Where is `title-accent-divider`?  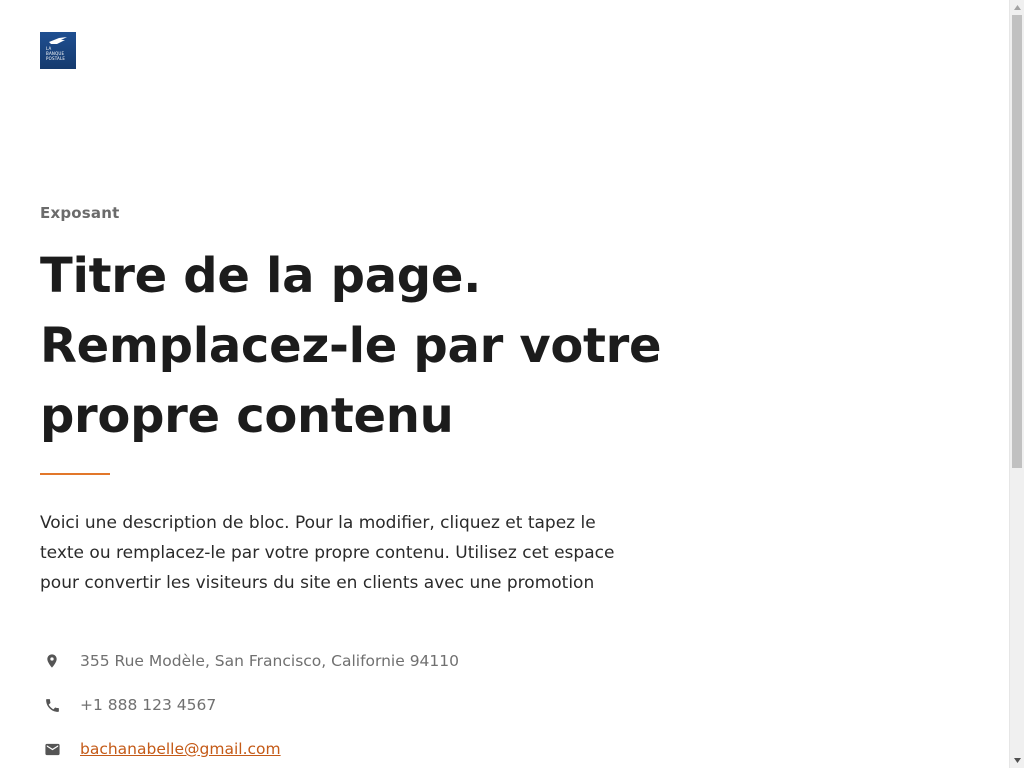 title-accent-divider is located at coordinates (75, 474).